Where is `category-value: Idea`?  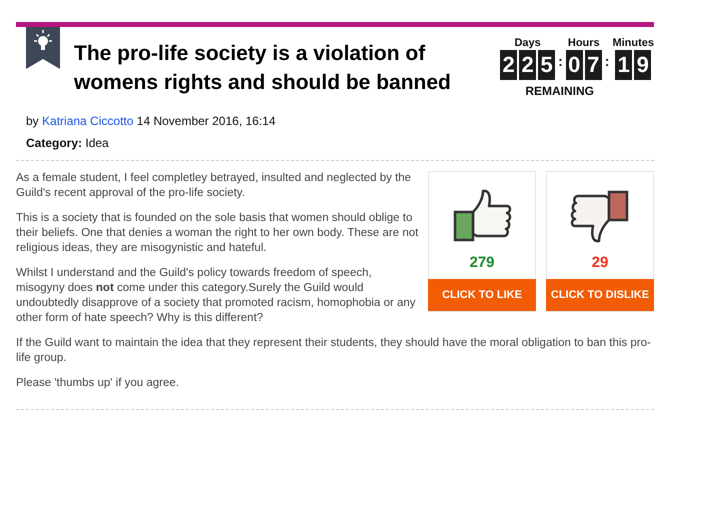
category-value: Idea is located at coordinates (97, 143).